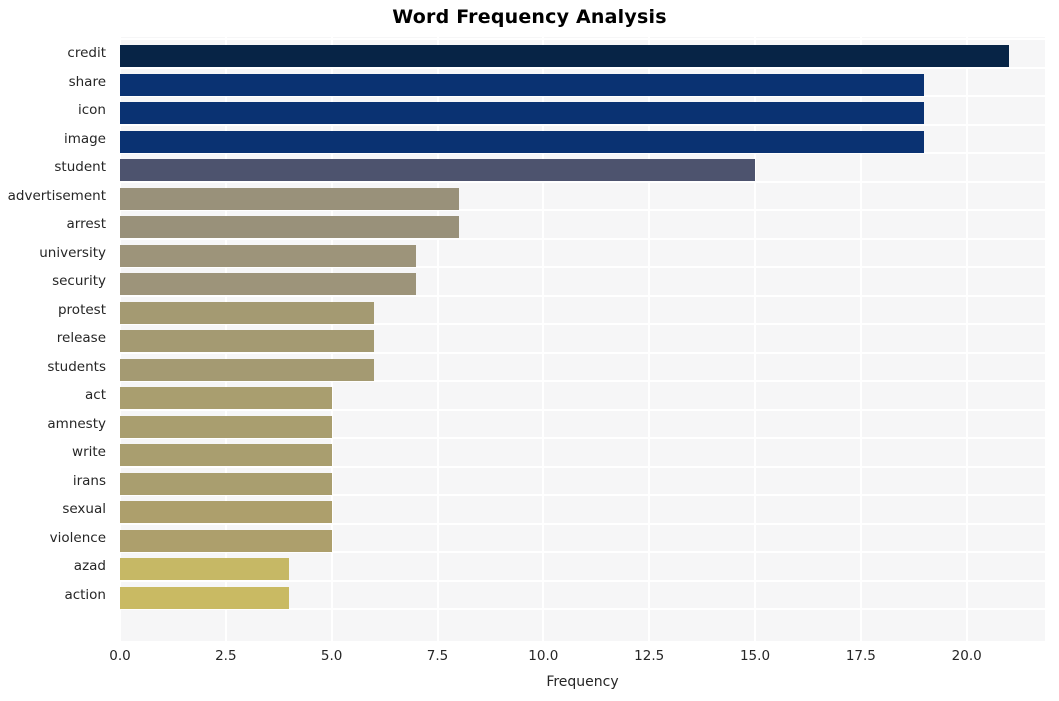 Image resolution: width=1059 pixels, height=701 pixels. I want to click on y-axis-tick-label: university, so click(72, 252).